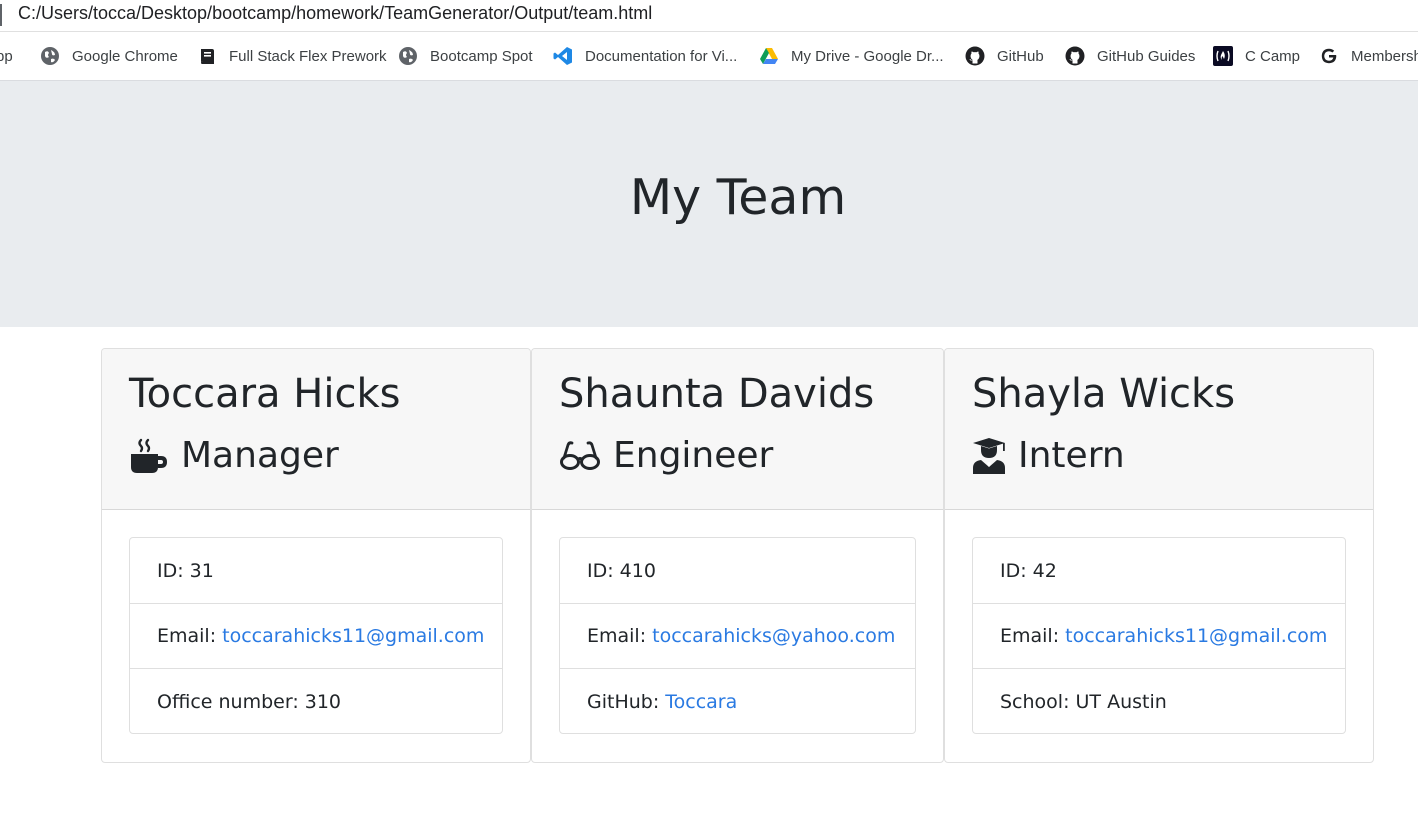 This screenshot has height=826, width=1418. What do you see at coordinates (316, 429) in the screenshot?
I see `card-header: Toccara Hicks Manager` at bounding box center [316, 429].